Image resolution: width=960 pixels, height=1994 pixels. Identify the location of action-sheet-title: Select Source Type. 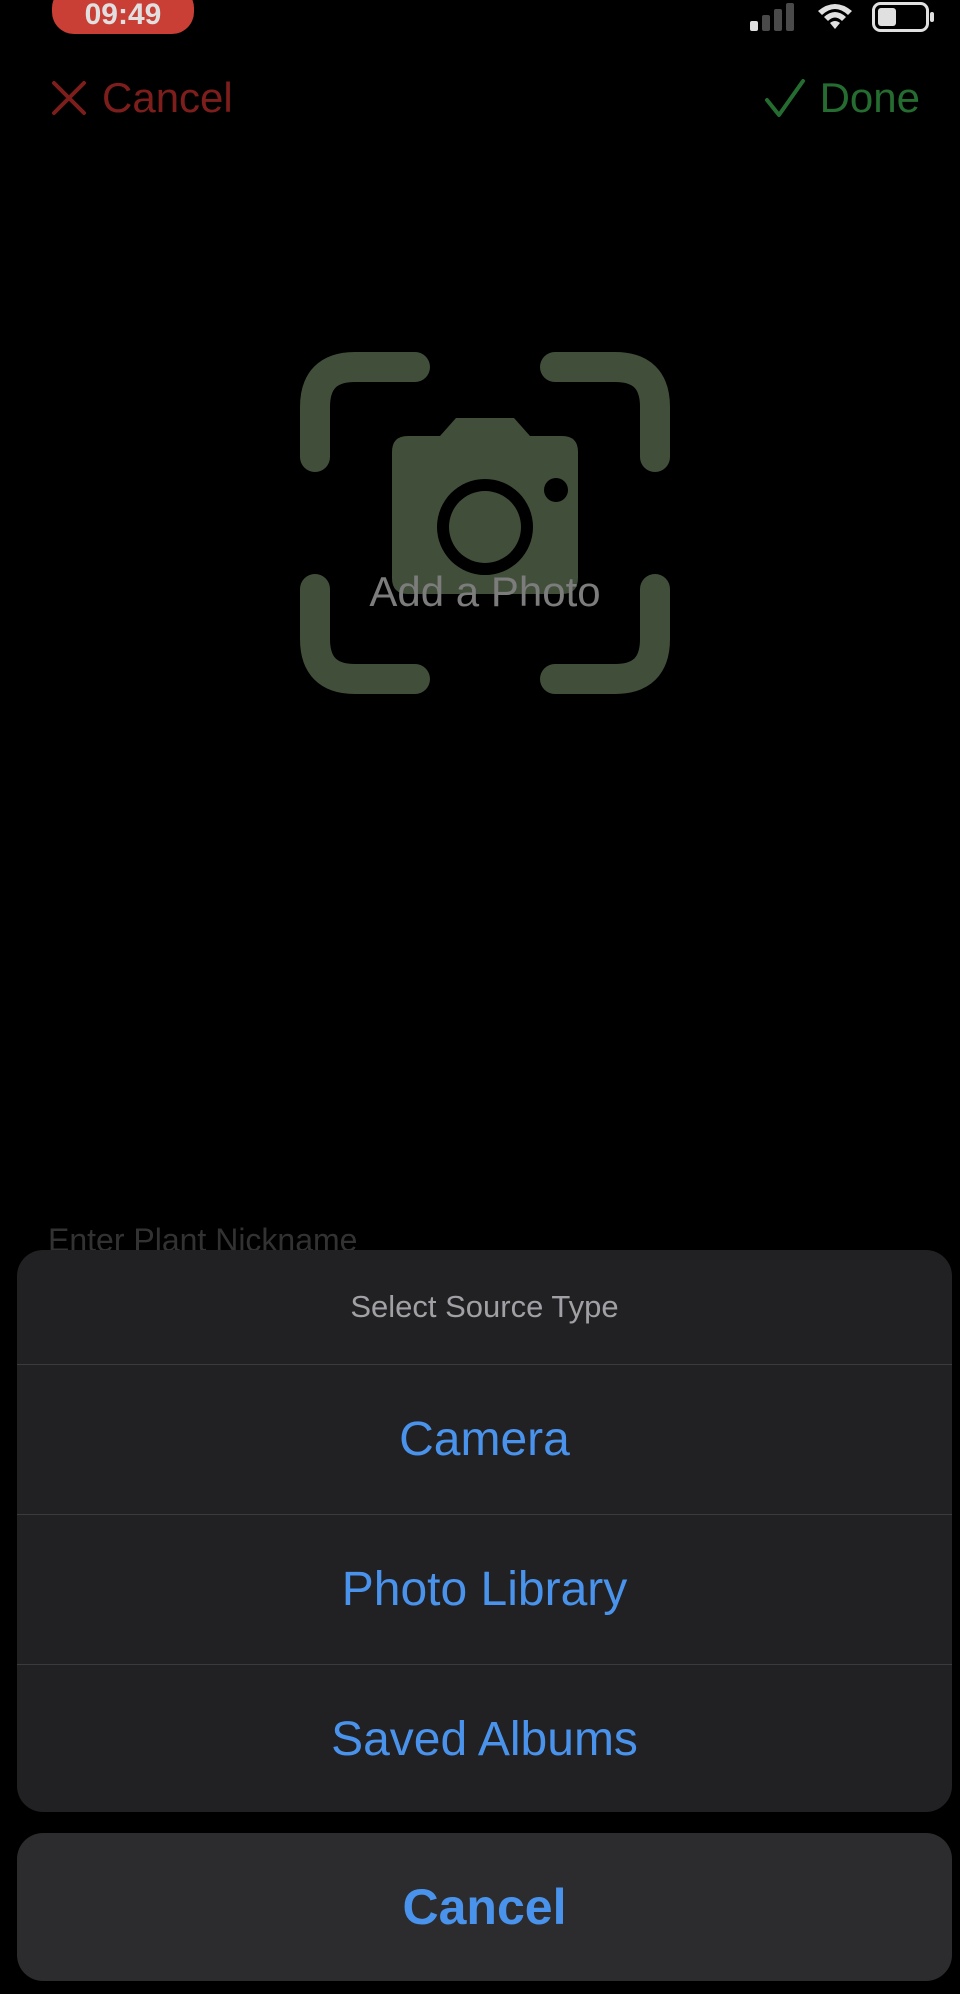
(484, 1307).